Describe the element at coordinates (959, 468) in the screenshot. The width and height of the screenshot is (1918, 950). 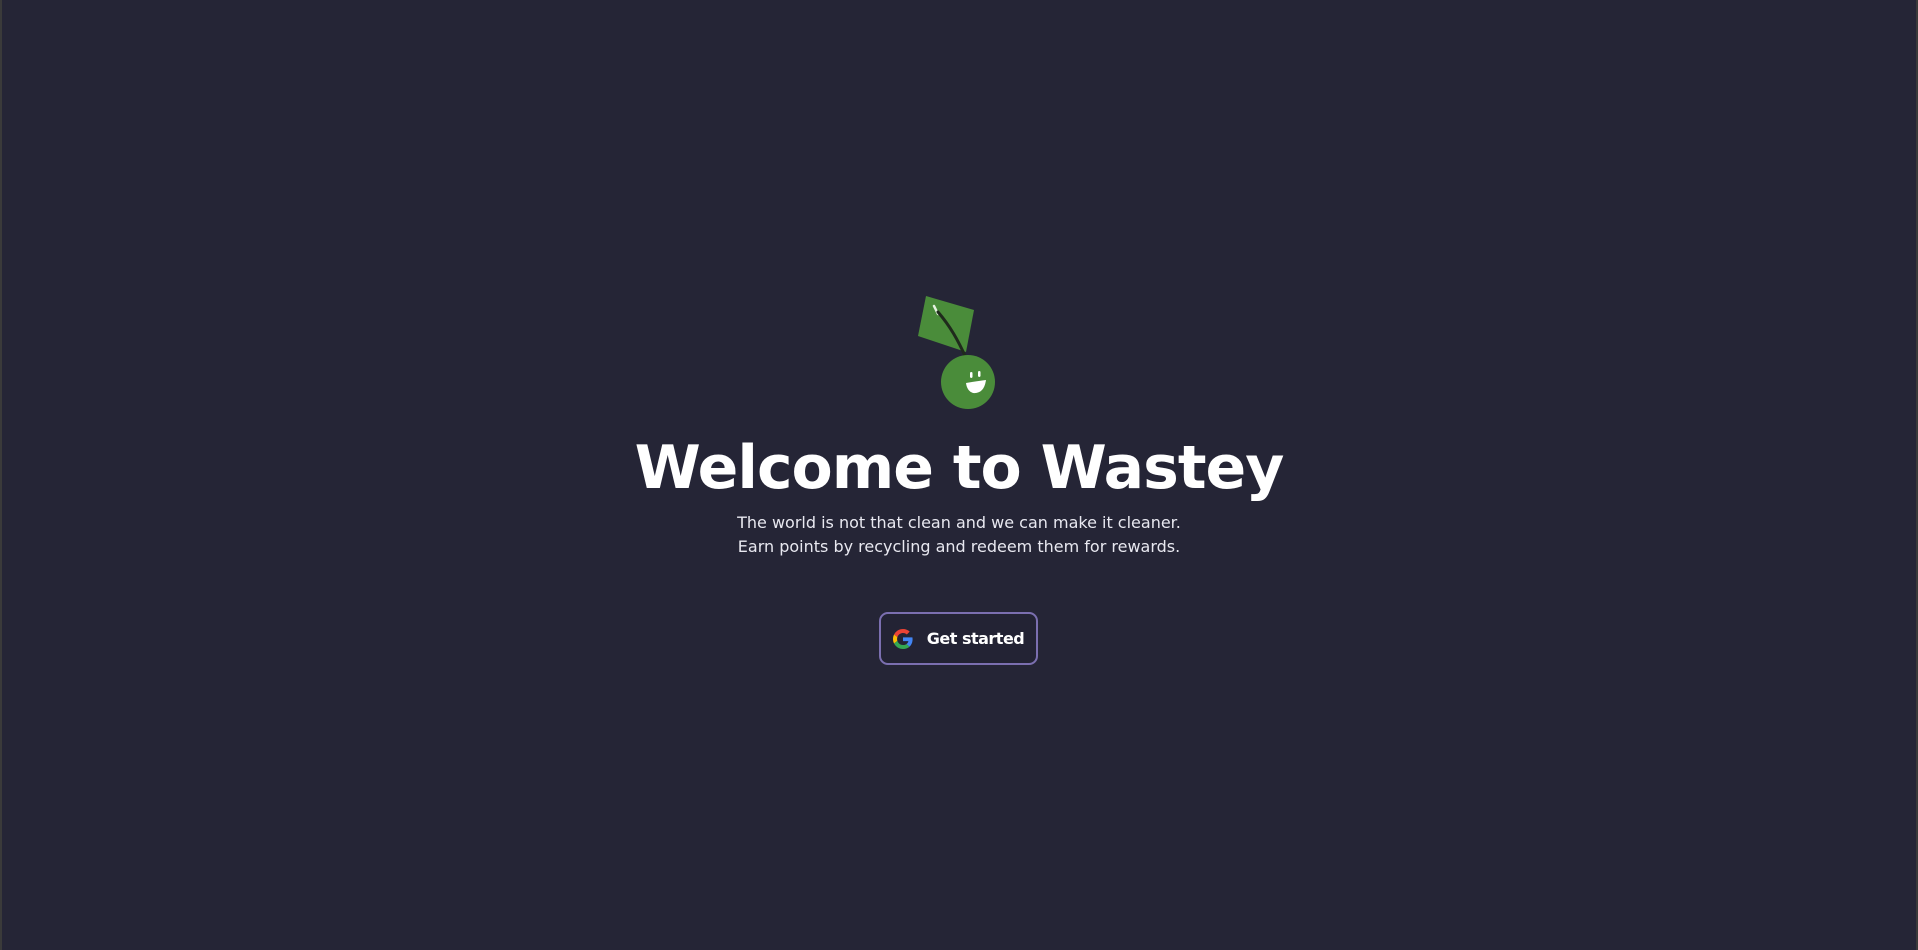
I see `page-title: Welcome to Wastey` at that location.